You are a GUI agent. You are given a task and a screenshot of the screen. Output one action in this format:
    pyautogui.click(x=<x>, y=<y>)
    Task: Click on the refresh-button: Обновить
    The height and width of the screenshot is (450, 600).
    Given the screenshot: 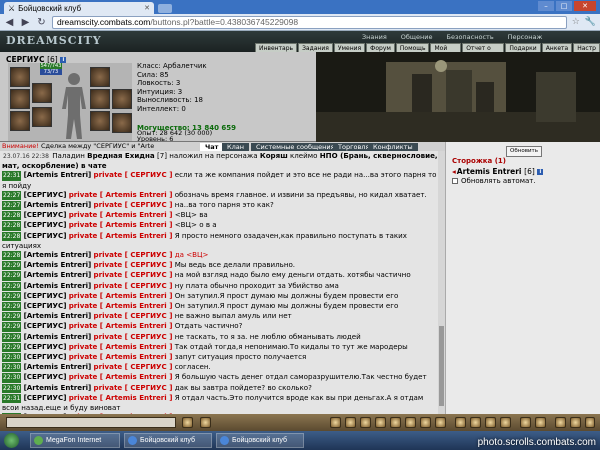 What is the action you would take?
    pyautogui.click(x=524, y=151)
    